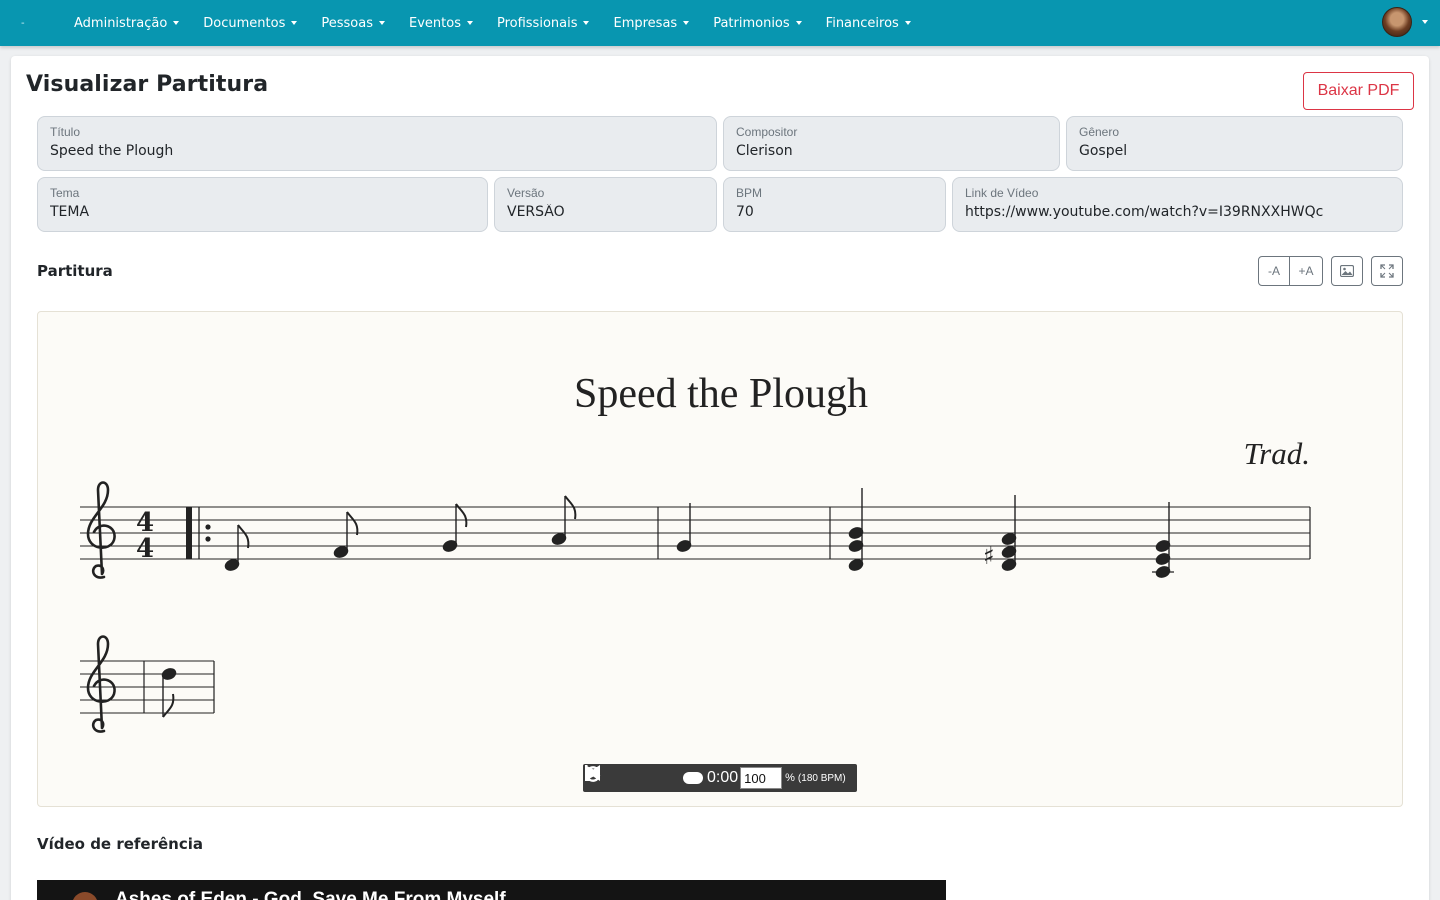  I want to click on menu-patrimonios: Patrimonios, so click(757, 23).